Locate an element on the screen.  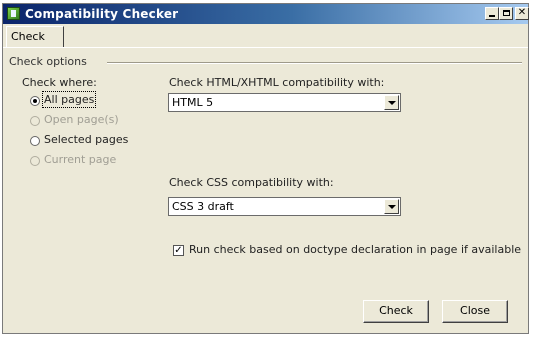
minimize-icon is located at coordinates (492, 16).